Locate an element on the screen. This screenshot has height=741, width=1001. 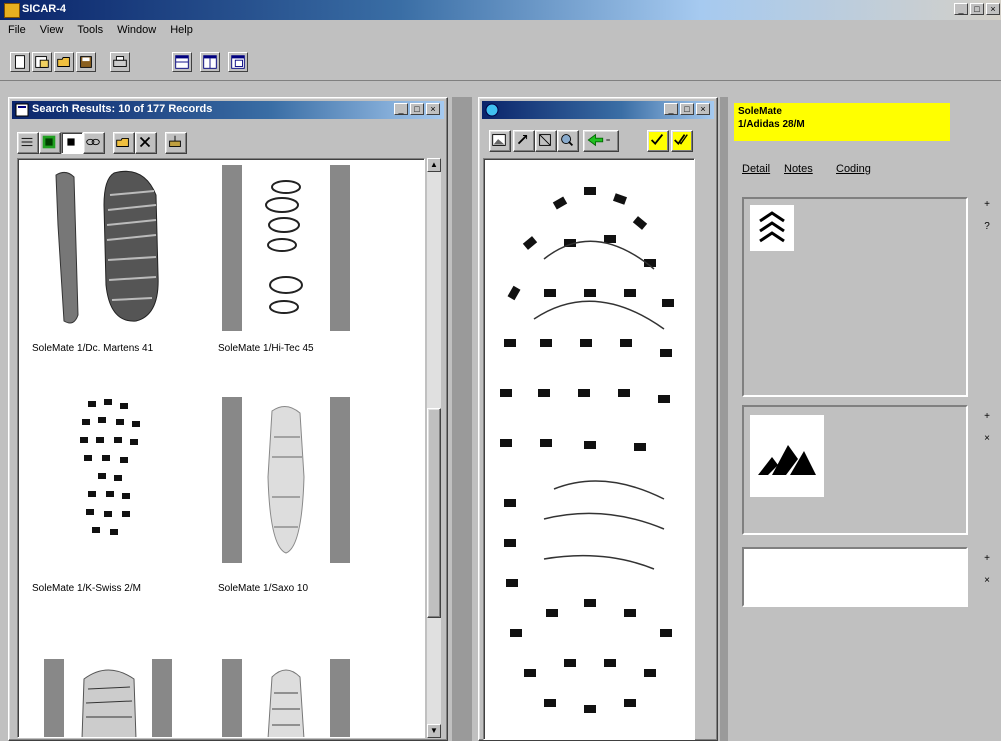
scroll-up-icon: ▲ is located at coordinates (434, 165).